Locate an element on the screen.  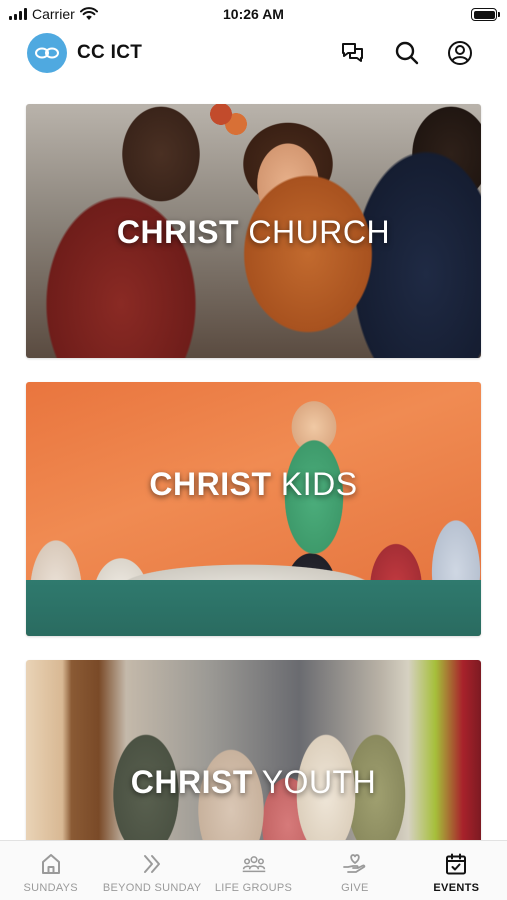
tab-sundays: SUNDAYS is located at coordinates (50, 870).